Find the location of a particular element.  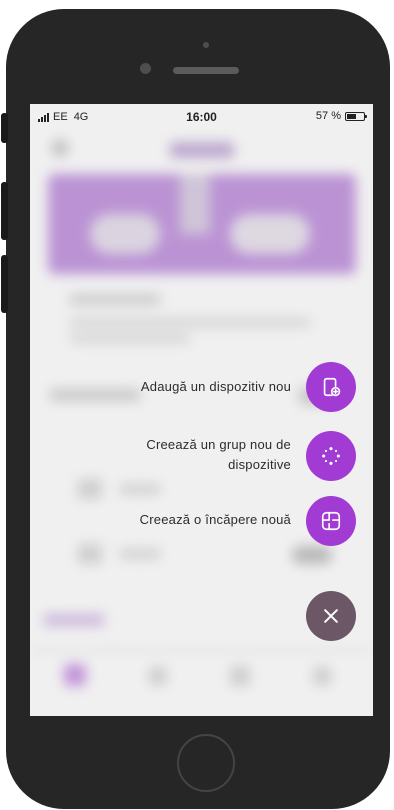

close-button is located at coordinates (331, 616).